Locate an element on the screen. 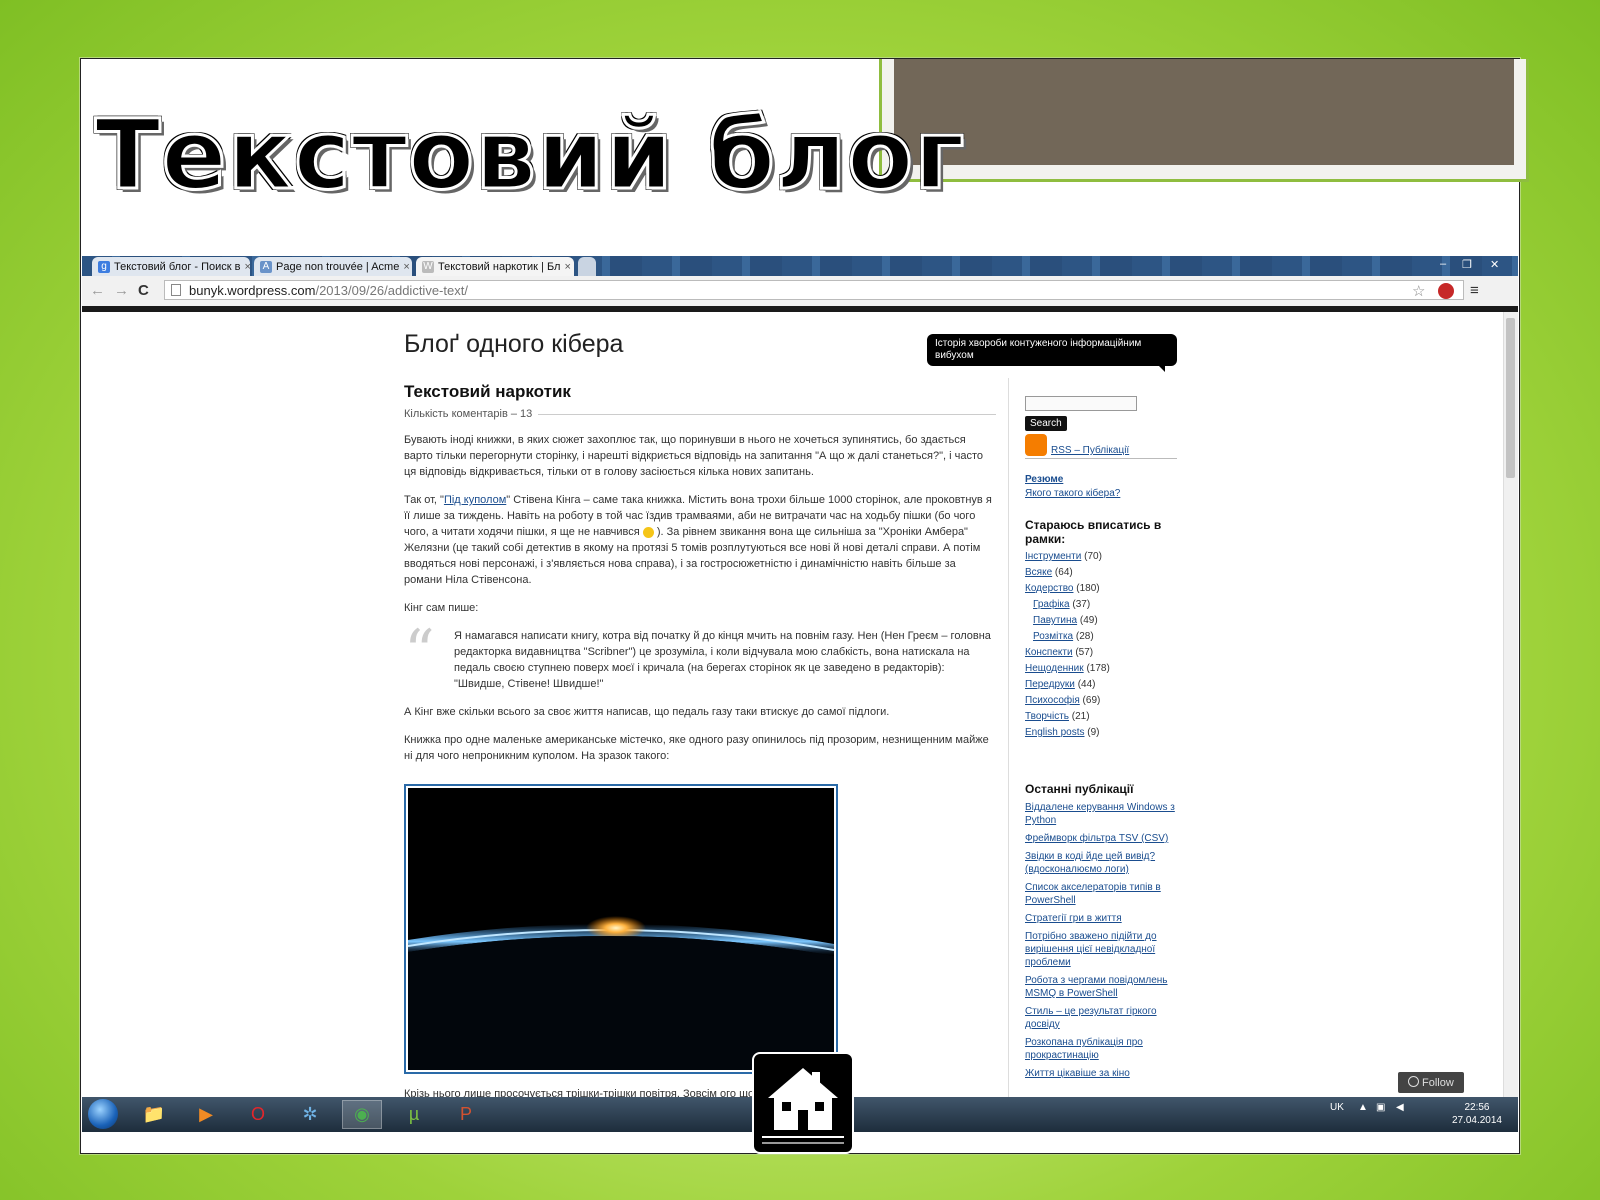 The image size is (1600, 1200). tab-google-search: g Текстовий блог - Поиск в × is located at coordinates (171, 266).